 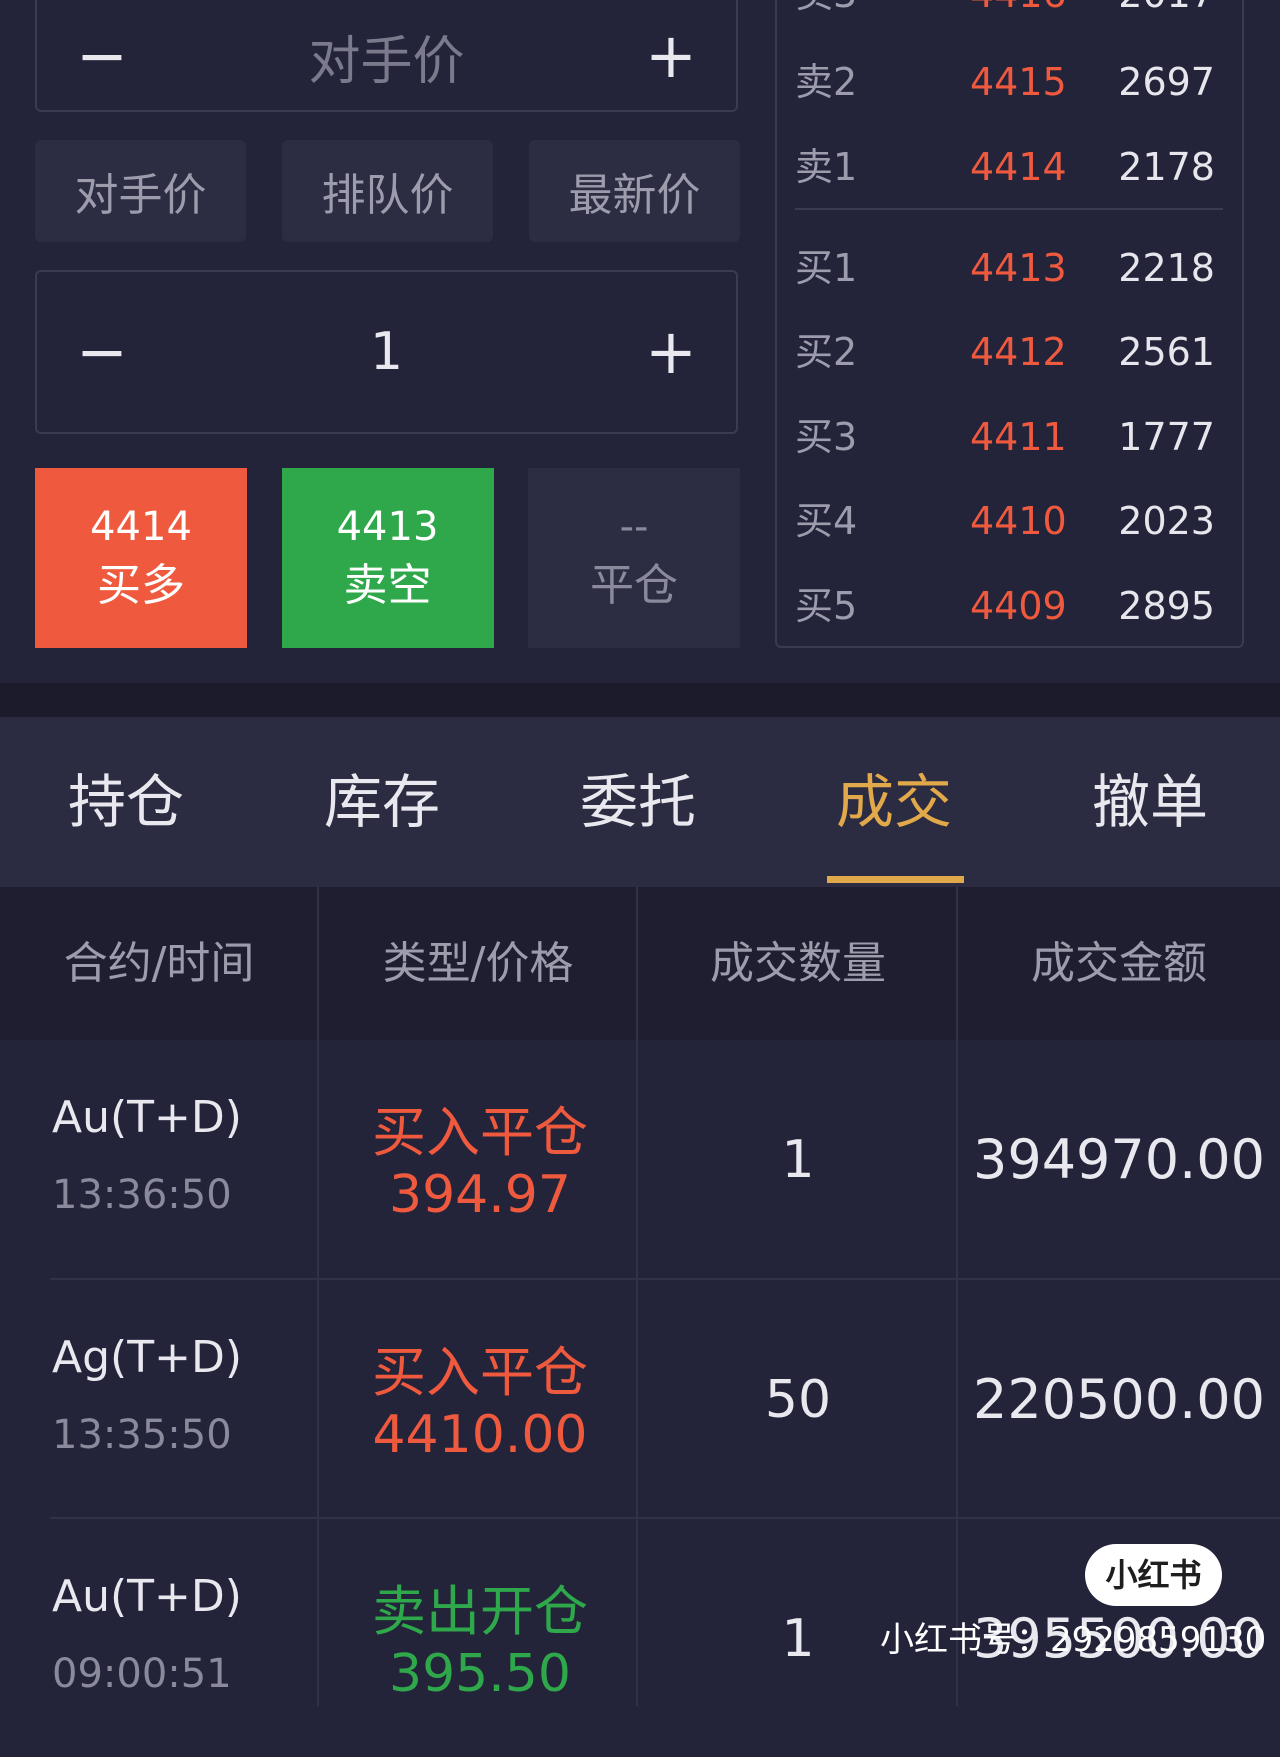 I want to click on header-quantity: 成交数量, so click(x=798, y=963).